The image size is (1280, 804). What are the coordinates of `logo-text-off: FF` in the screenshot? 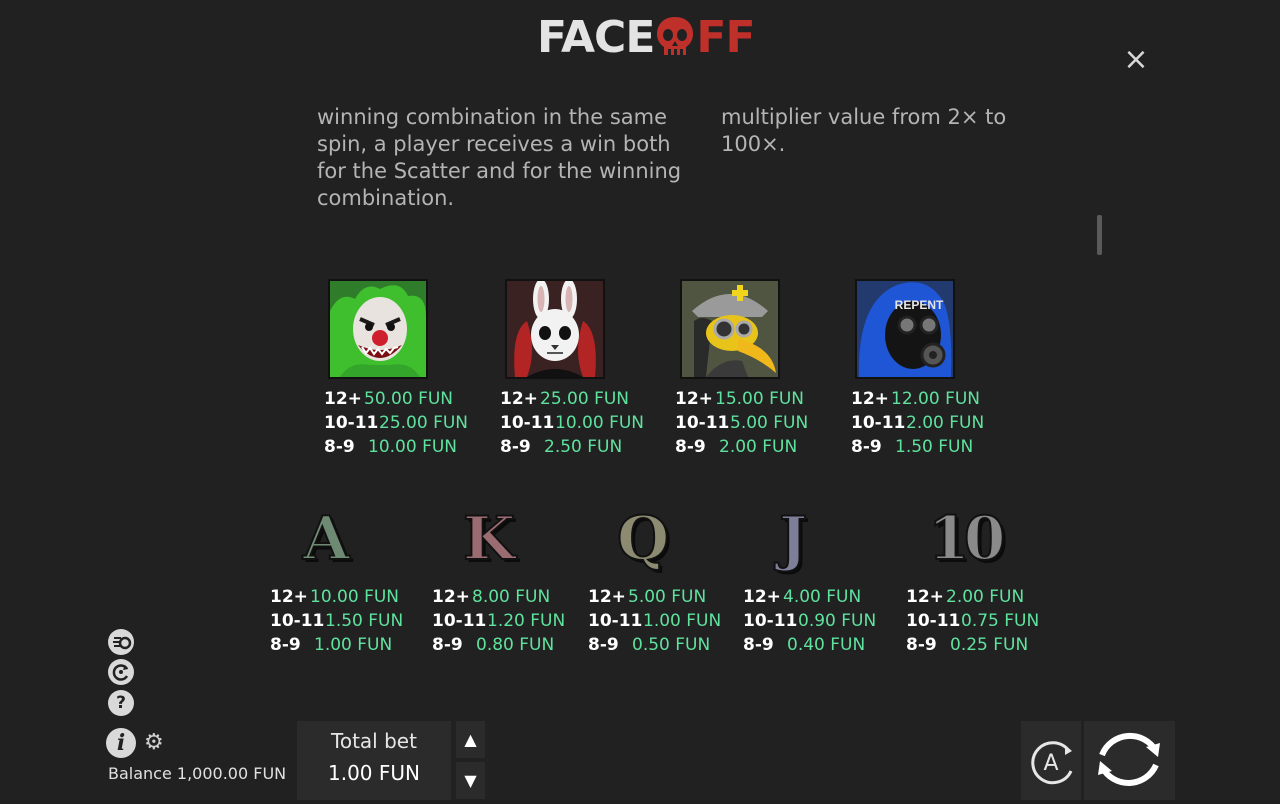 It's located at (725, 37).